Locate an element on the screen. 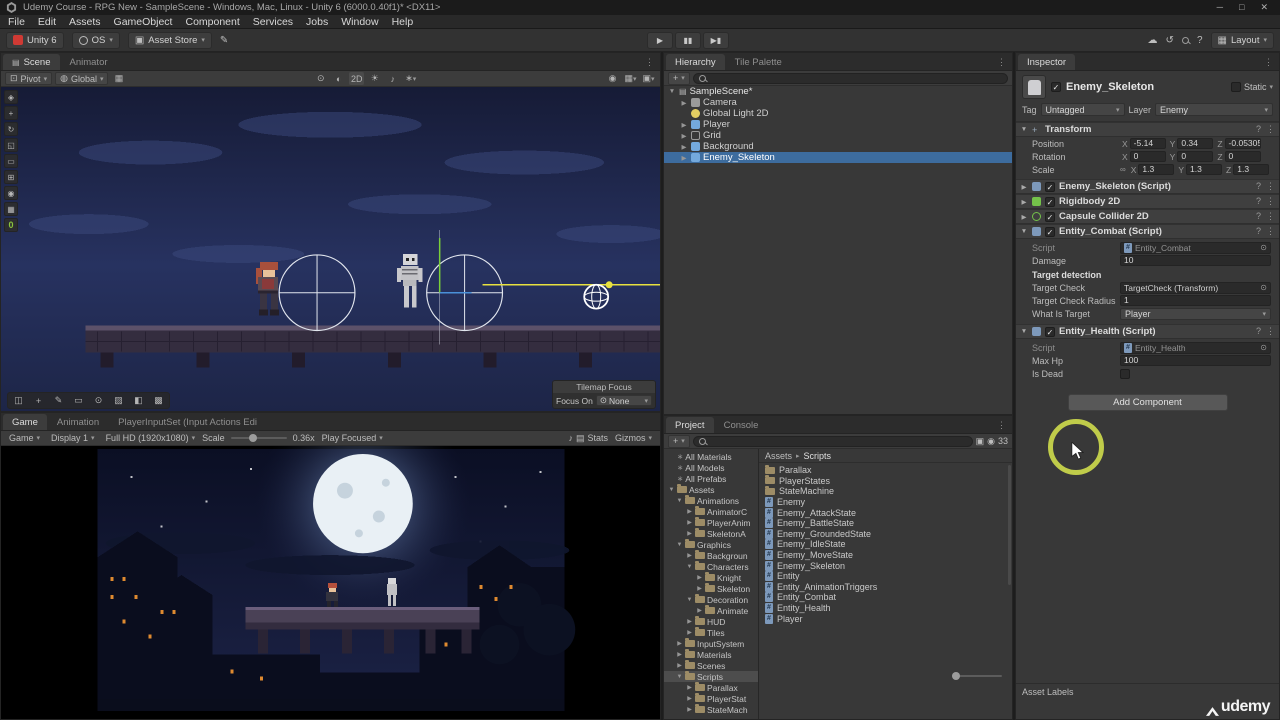  package-icon: ▣ is located at coordinates (980, 441).